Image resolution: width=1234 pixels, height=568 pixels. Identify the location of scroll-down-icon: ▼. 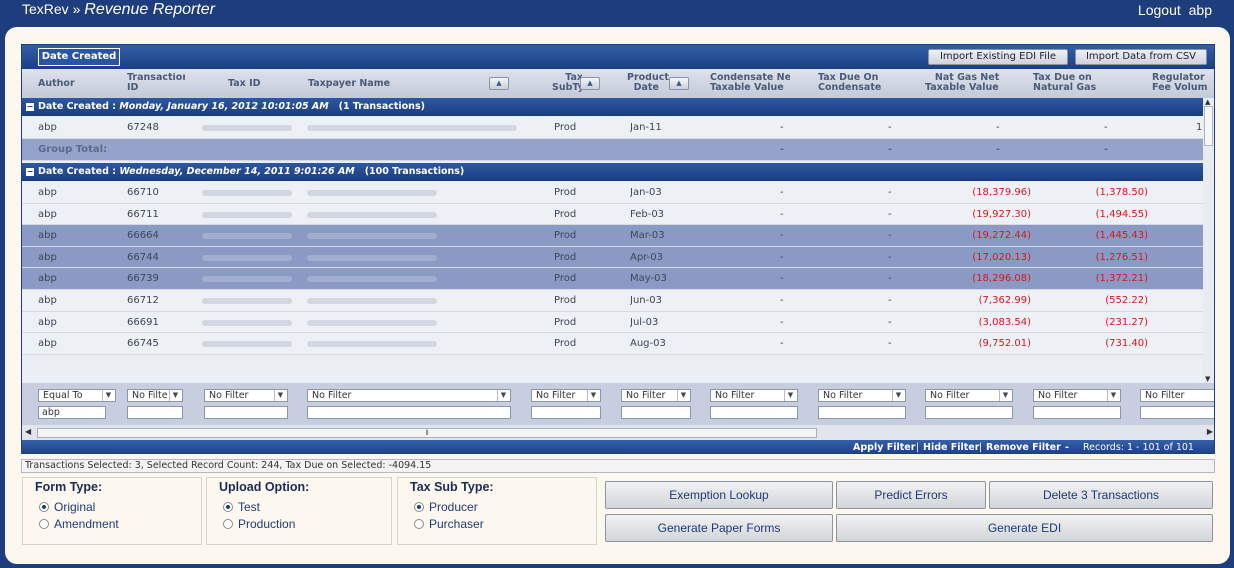
(1207, 379).